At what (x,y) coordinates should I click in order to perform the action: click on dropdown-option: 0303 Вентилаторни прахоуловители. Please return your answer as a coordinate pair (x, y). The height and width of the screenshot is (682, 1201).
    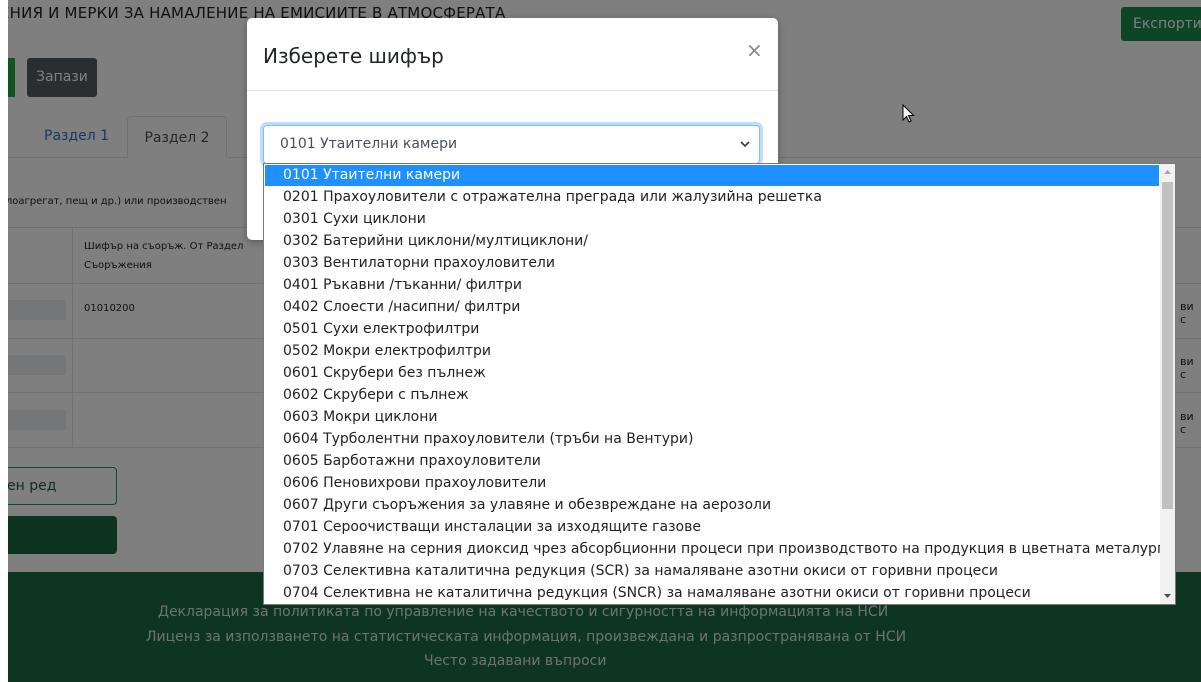
    Looking at the image, I should click on (712, 263).